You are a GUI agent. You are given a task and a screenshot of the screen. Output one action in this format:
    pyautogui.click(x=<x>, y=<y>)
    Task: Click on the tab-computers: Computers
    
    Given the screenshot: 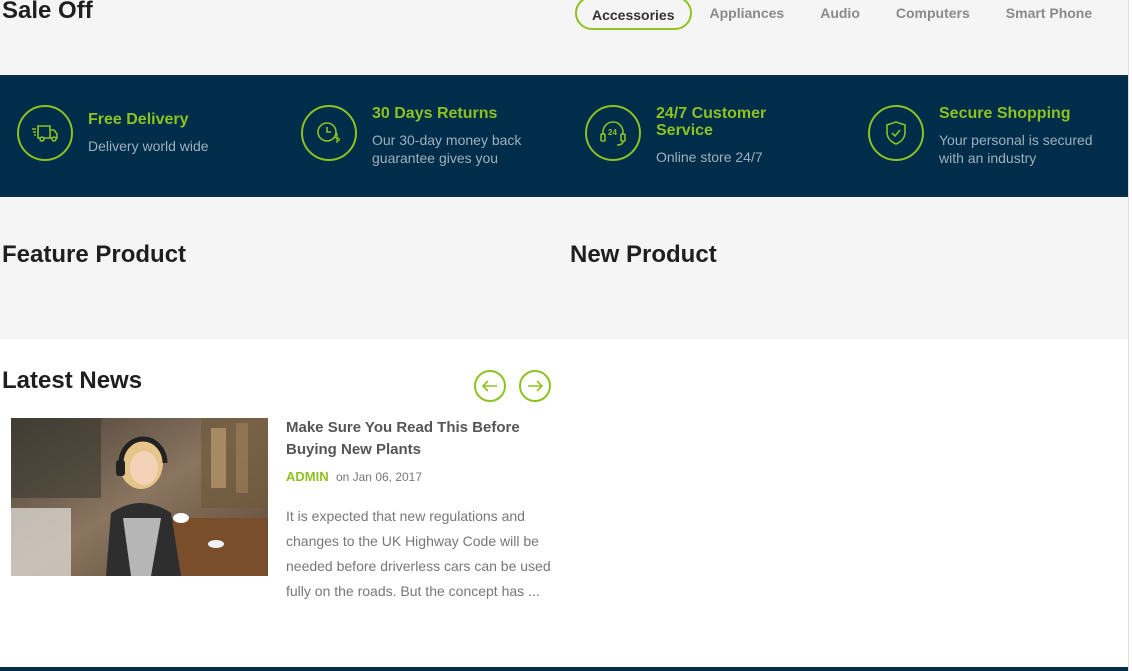 What is the action you would take?
    pyautogui.click(x=933, y=15)
    